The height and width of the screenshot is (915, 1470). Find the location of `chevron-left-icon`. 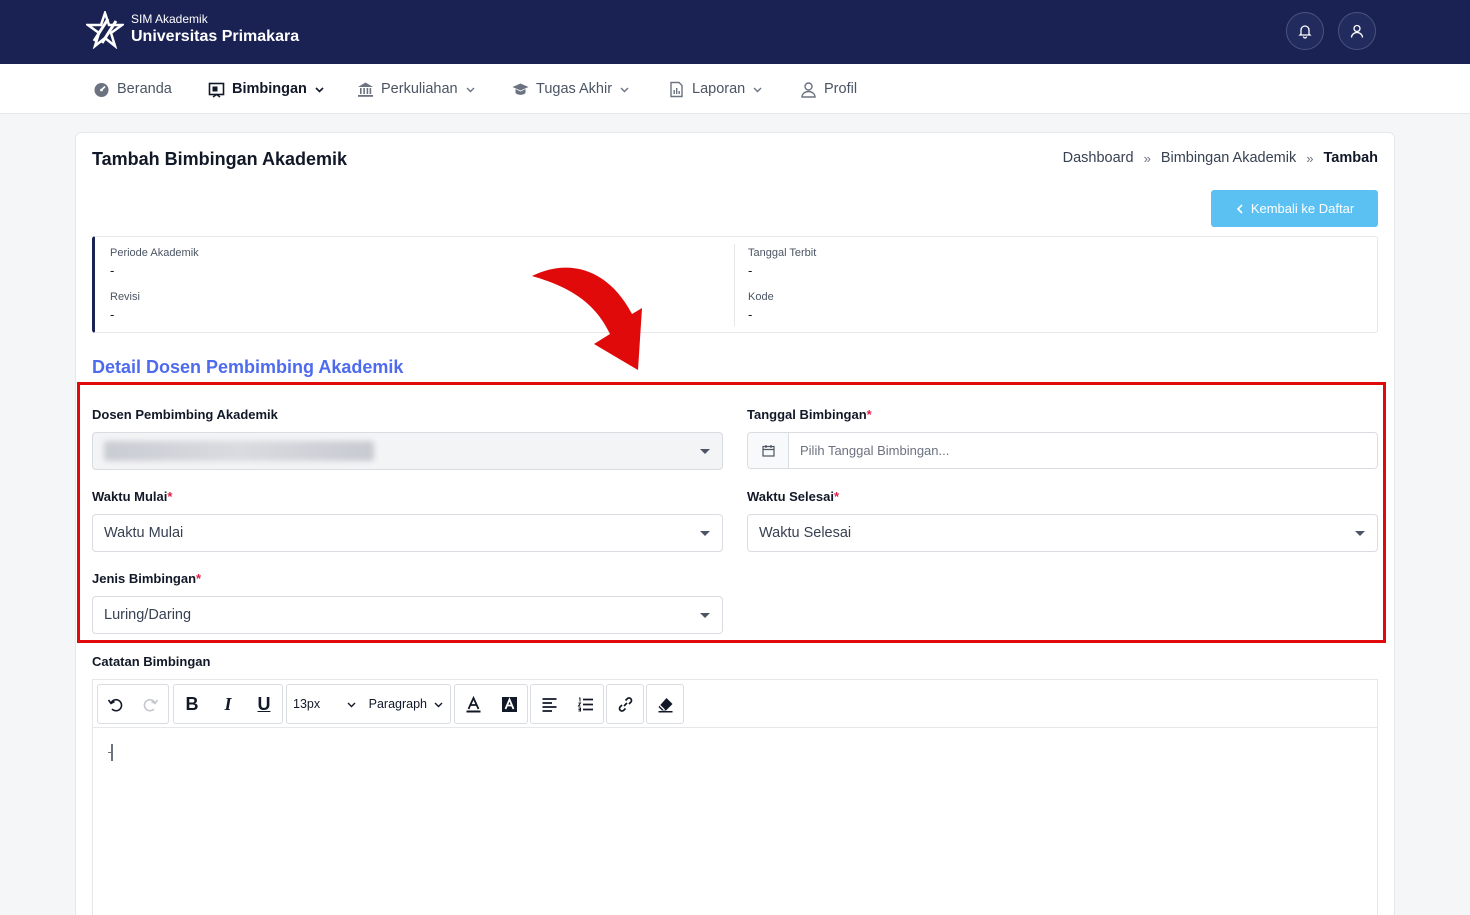

chevron-left-icon is located at coordinates (1239, 208).